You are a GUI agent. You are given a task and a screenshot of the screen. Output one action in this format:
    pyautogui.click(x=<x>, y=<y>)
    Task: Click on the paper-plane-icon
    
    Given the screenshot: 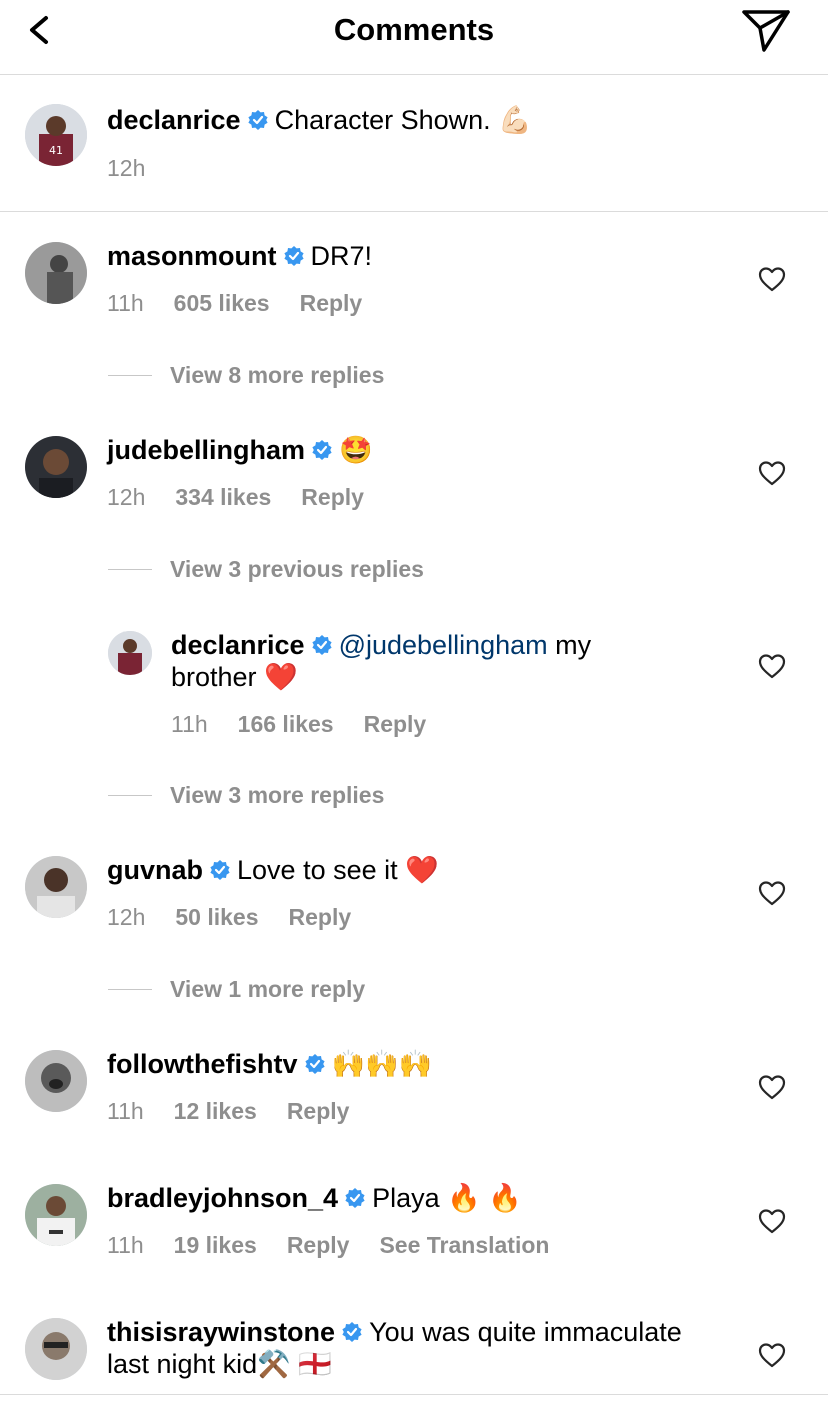 What is the action you would take?
    pyautogui.click(x=766, y=30)
    